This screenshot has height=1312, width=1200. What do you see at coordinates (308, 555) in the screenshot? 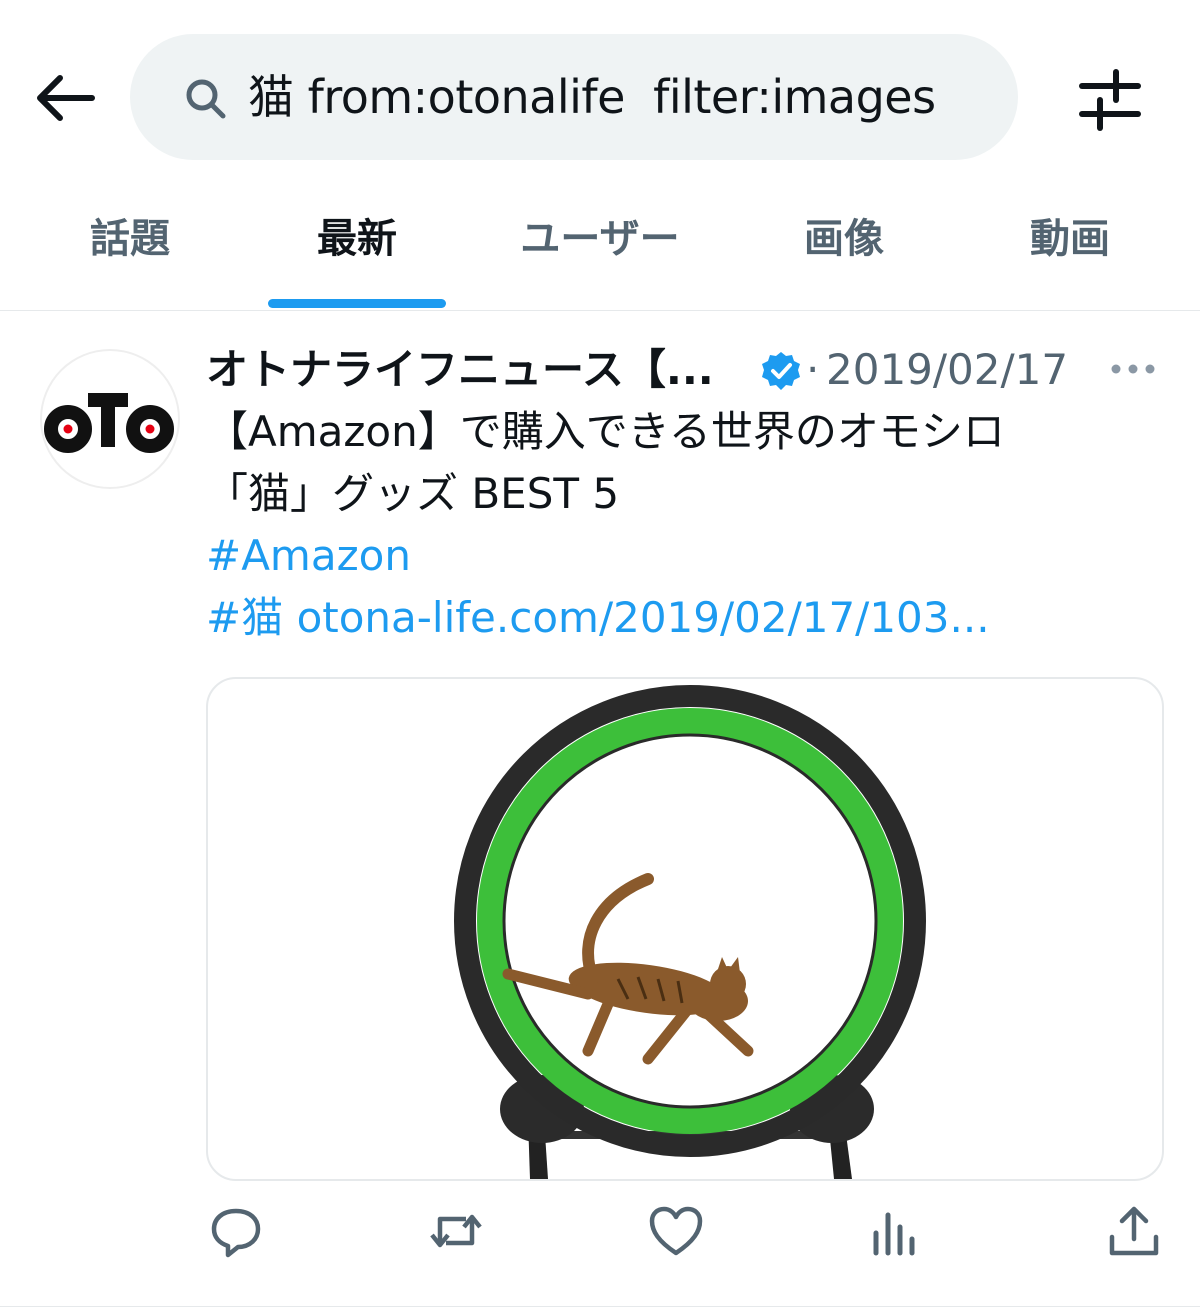
I see `hashtag-amazon: #Amazon` at bounding box center [308, 555].